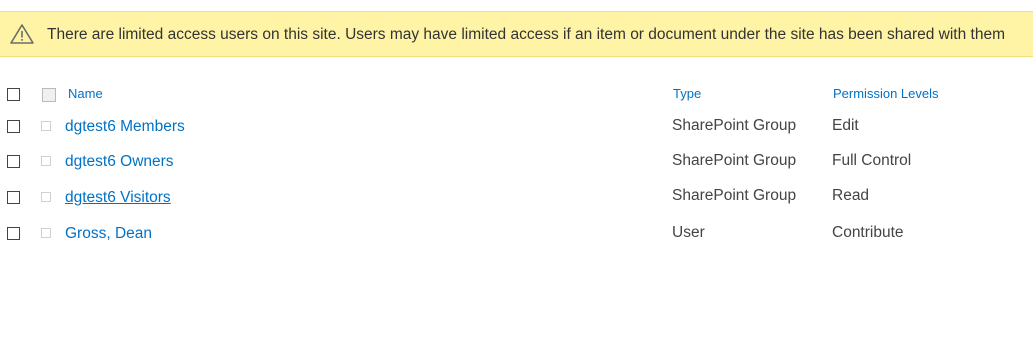 Image resolution: width=1033 pixels, height=352 pixels. I want to click on table-header-row: Name Type Permission Levels, so click(516, 97).